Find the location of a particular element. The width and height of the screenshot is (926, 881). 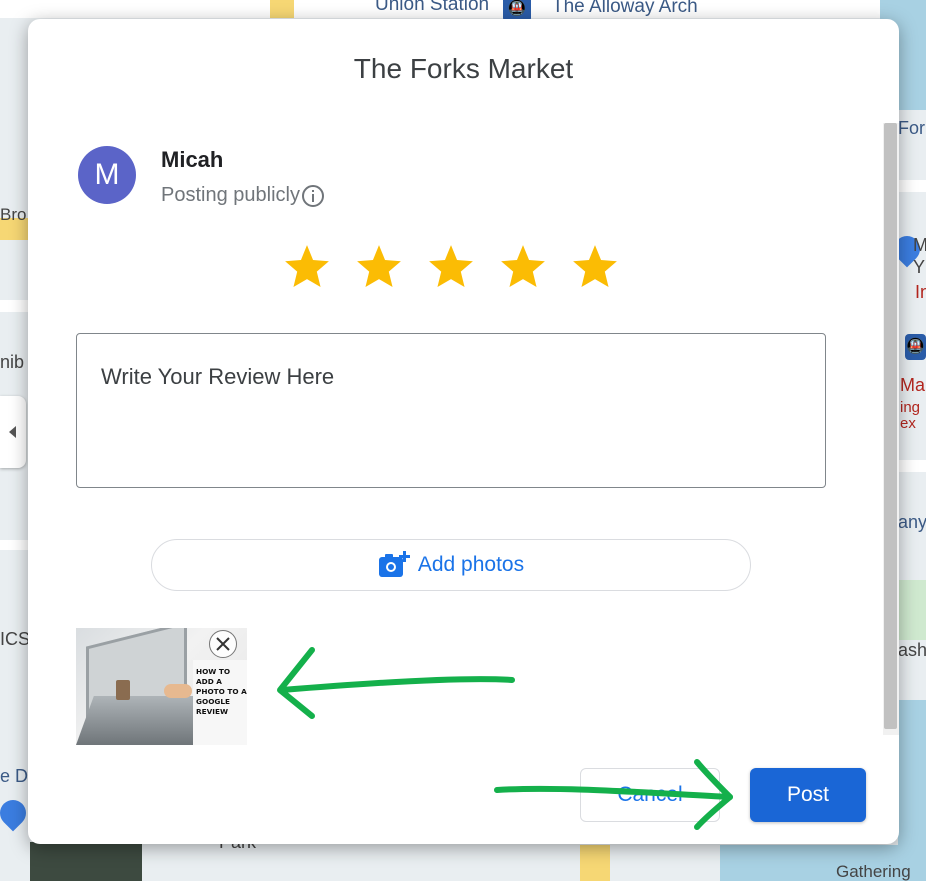

map-street-view-thumbnail is located at coordinates (86, 861).